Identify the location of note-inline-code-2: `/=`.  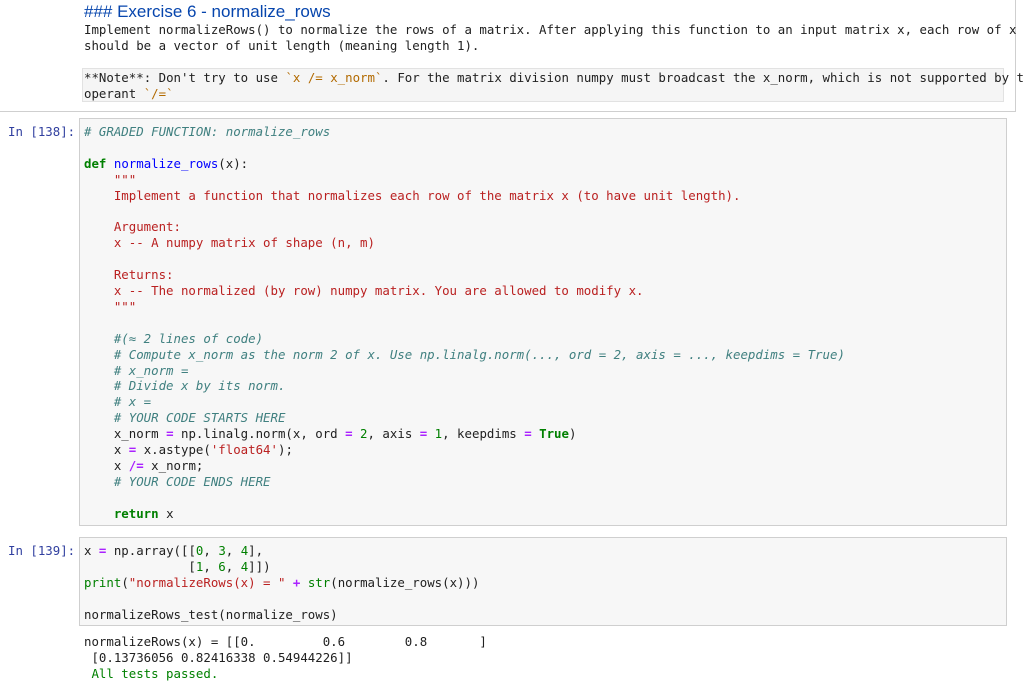
(158, 93).